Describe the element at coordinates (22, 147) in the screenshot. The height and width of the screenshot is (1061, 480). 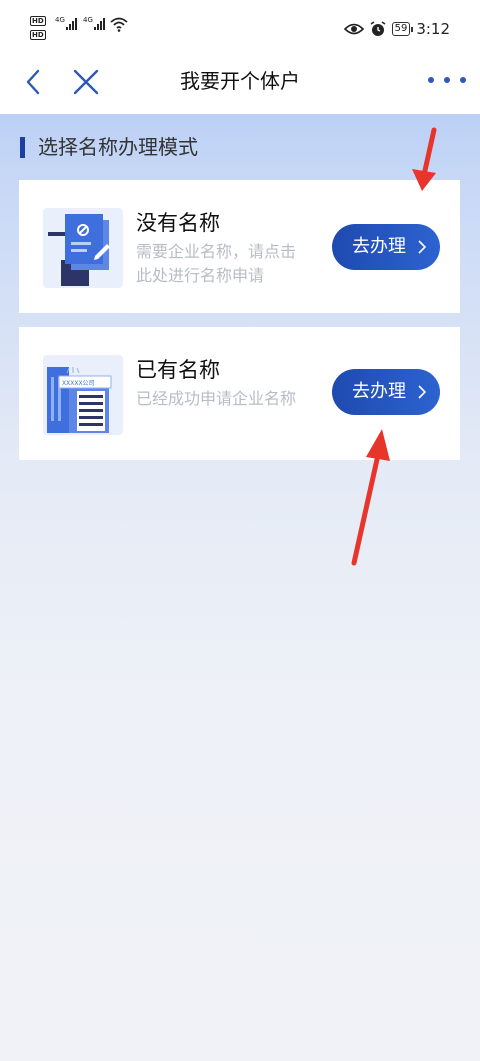
I see `section-accent-bar` at that location.